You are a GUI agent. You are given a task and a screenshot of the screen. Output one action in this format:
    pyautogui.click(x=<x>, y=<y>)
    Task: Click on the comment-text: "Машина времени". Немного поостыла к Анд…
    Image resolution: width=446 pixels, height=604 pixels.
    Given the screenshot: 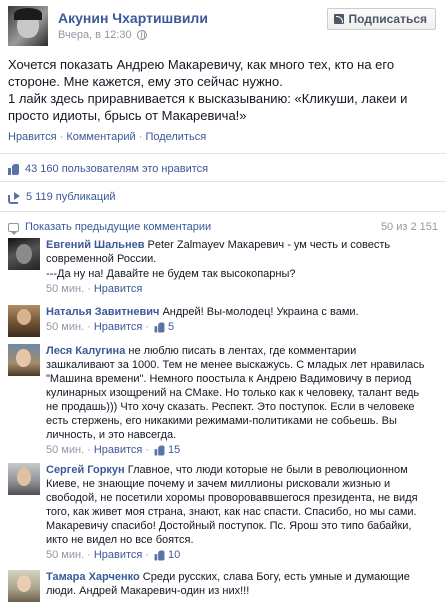 What is the action you would take?
    pyautogui.click(x=229, y=379)
    